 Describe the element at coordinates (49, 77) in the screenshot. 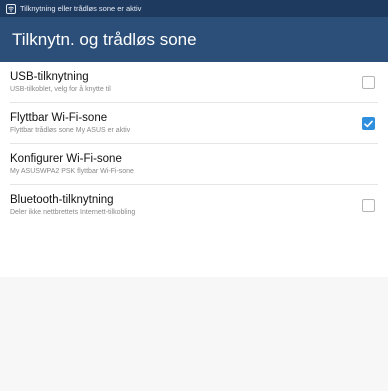

I see `usb-tethering-title: USB-tilknytning` at that location.